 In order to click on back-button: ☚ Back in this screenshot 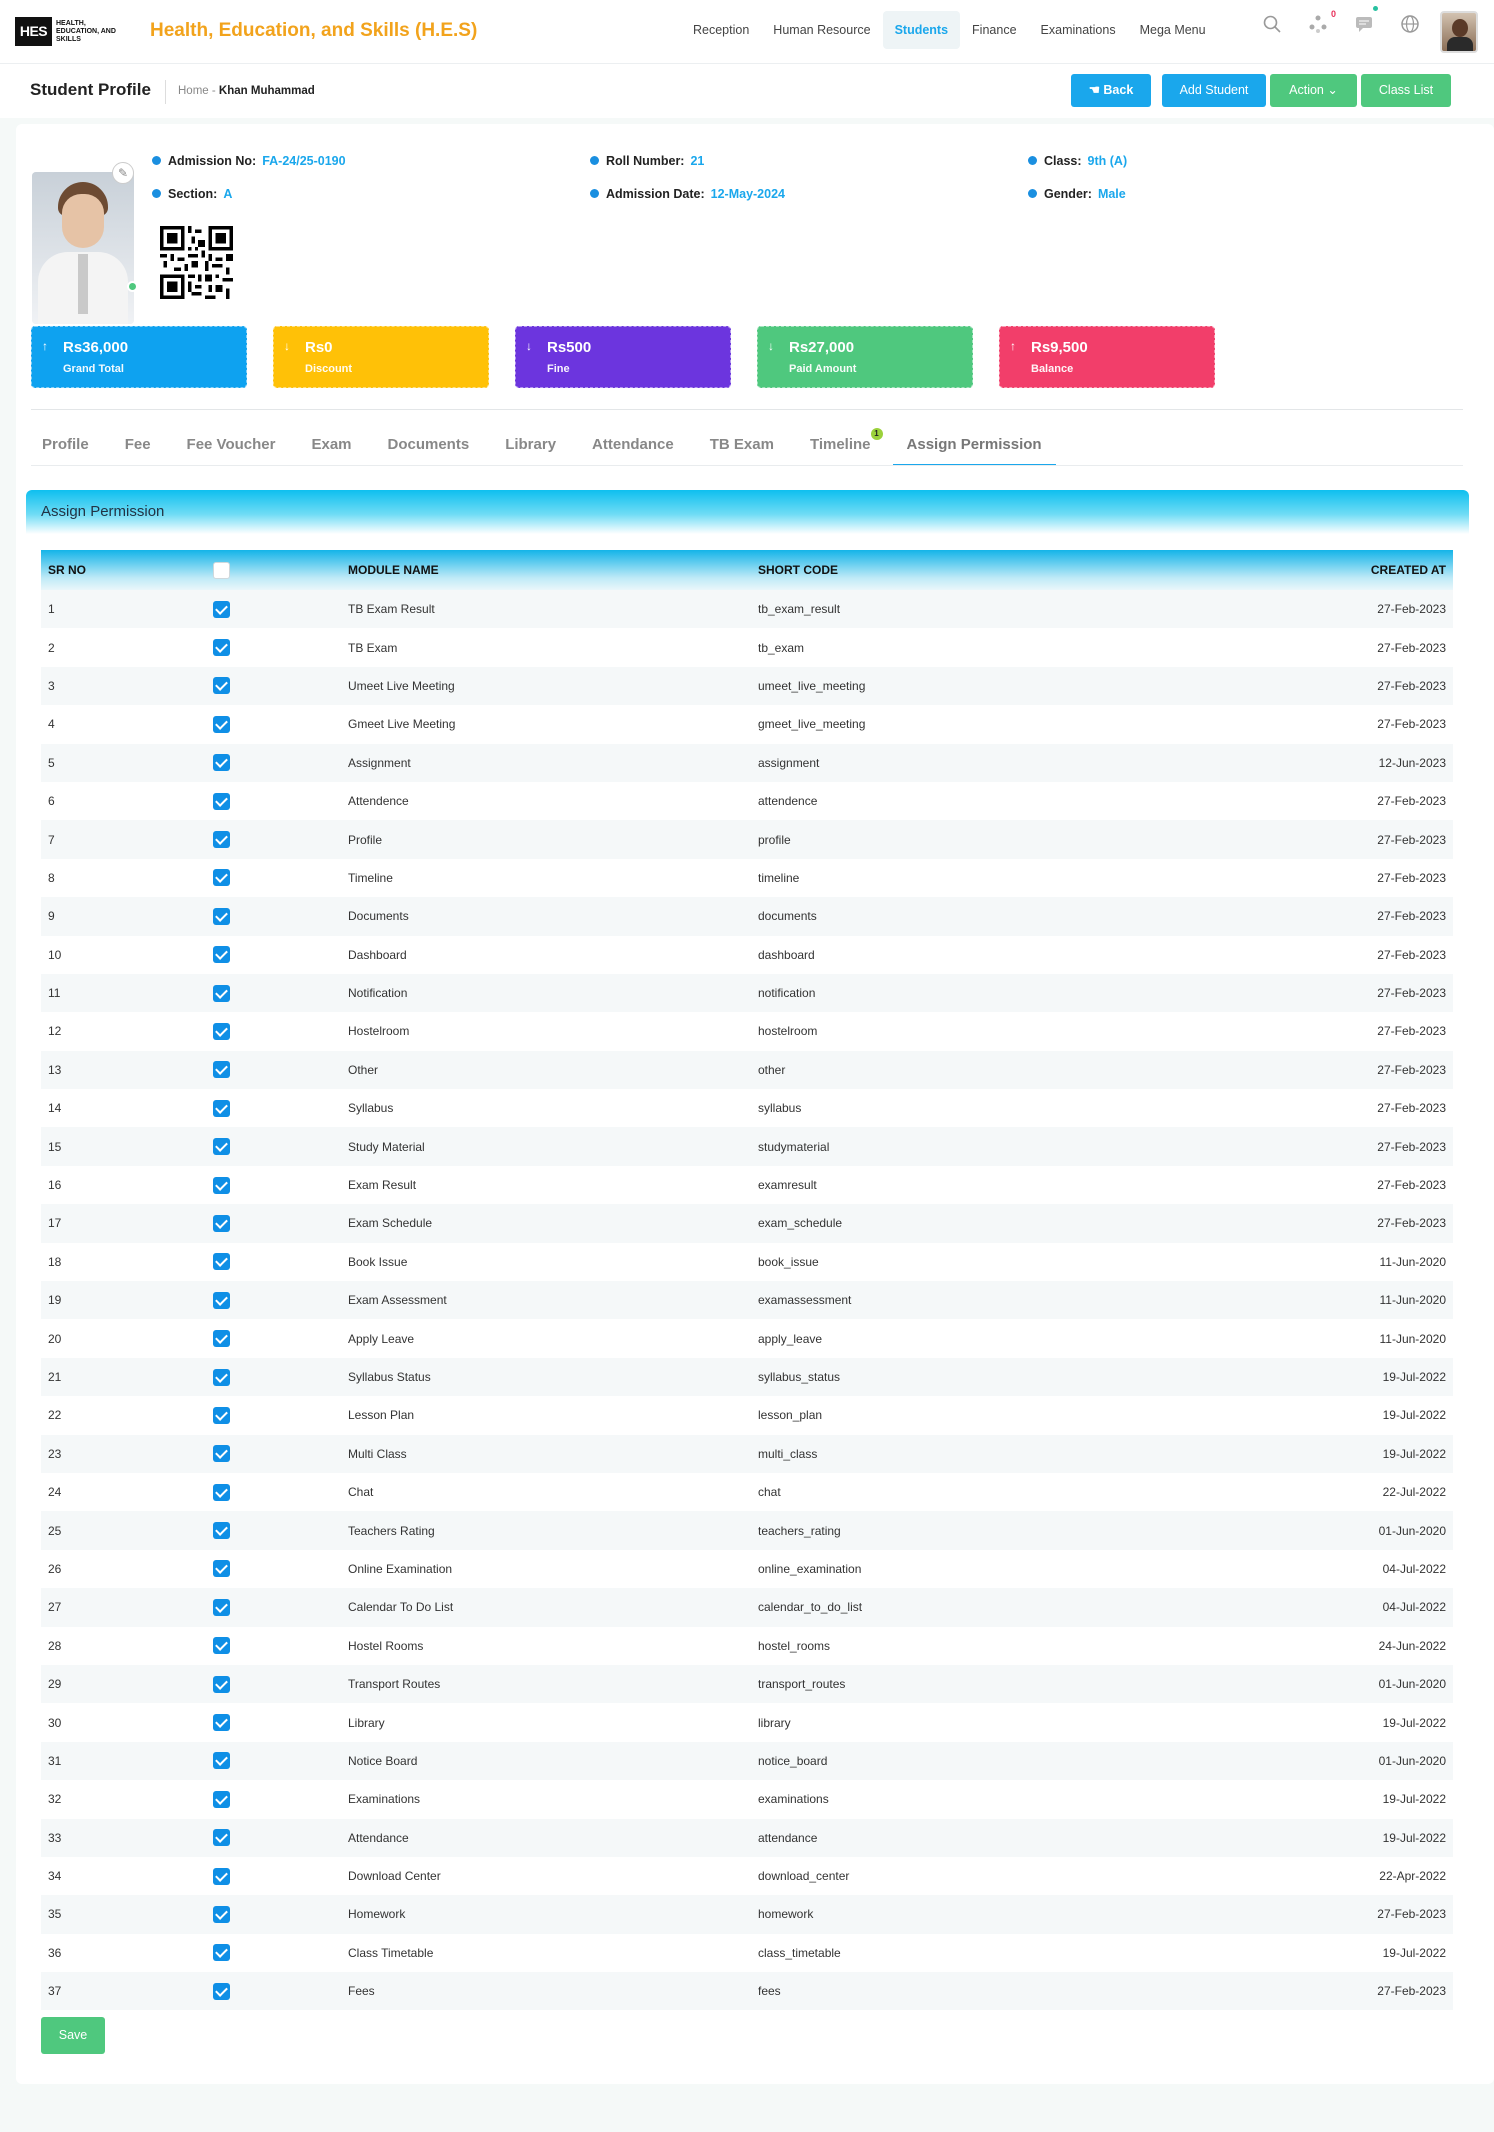, I will do `click(1111, 90)`.